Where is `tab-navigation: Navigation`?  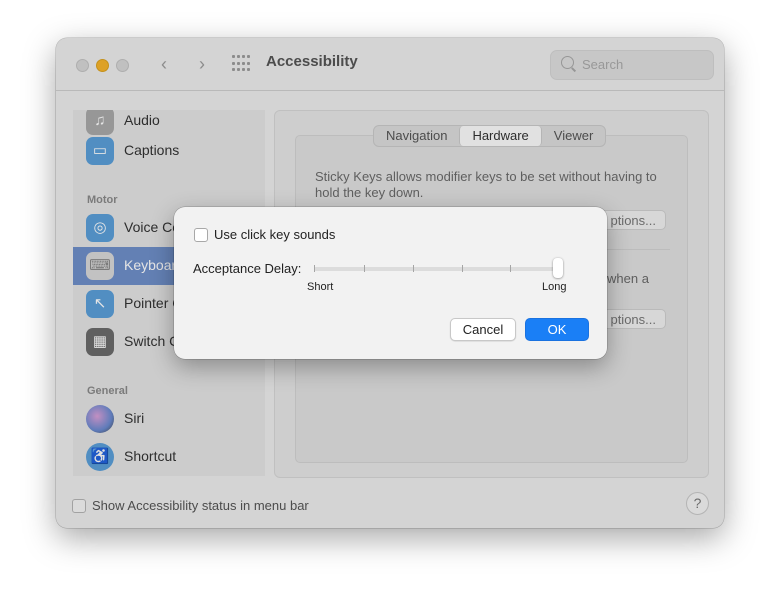
tab-navigation: Navigation is located at coordinates (416, 136).